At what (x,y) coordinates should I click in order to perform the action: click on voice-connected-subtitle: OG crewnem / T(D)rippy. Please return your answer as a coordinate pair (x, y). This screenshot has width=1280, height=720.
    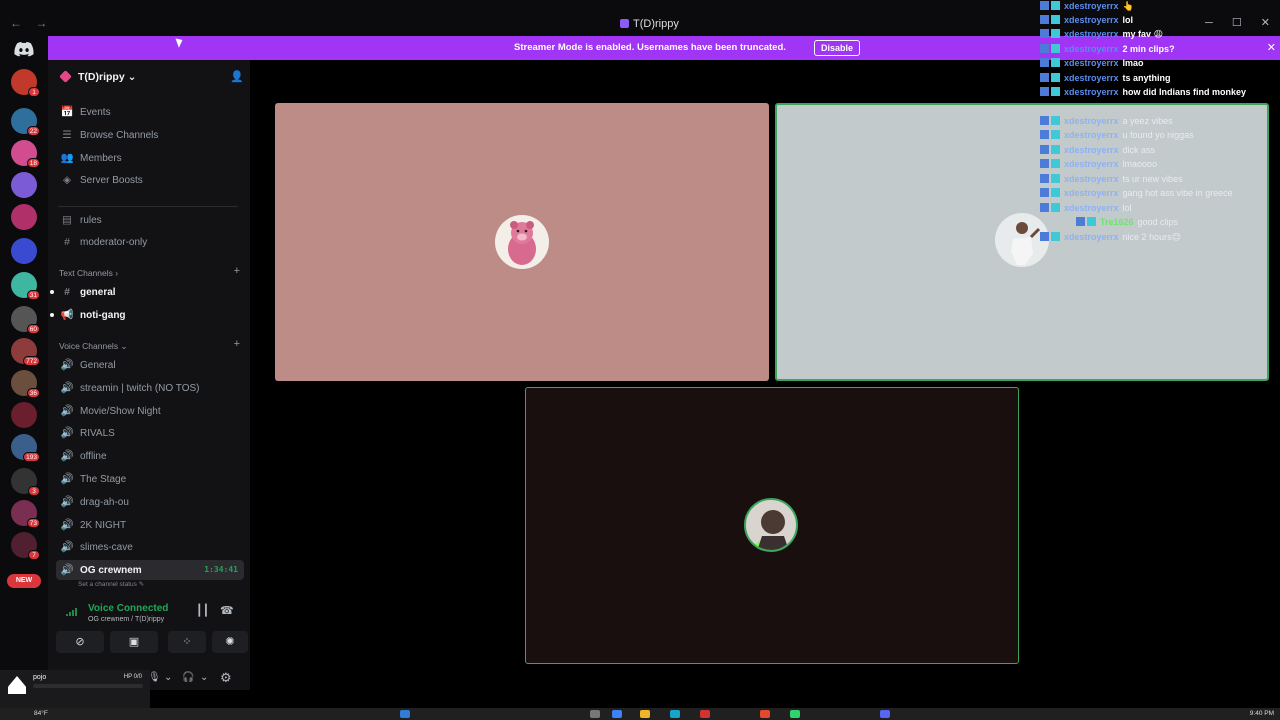
    Looking at the image, I should click on (126, 619).